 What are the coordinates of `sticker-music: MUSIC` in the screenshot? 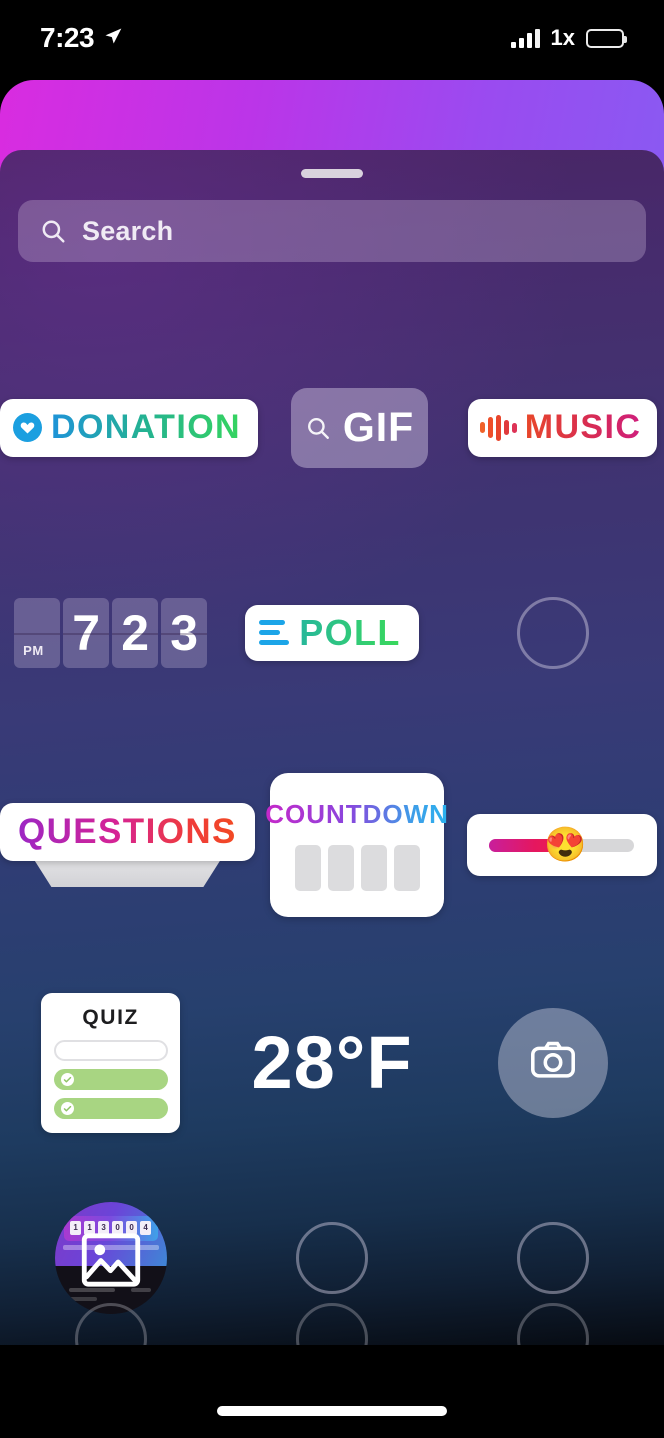 It's located at (562, 427).